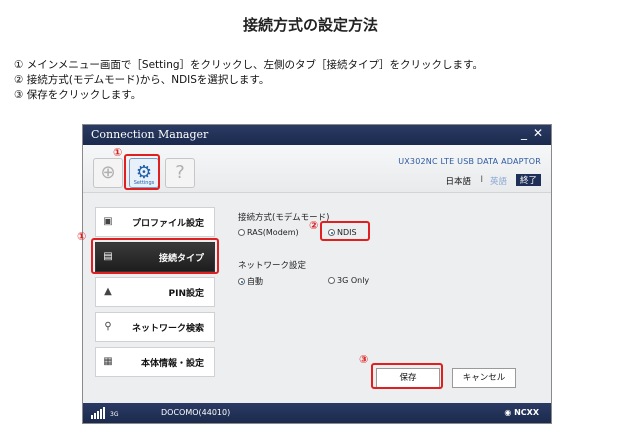 The width and height of the screenshot is (621, 434). I want to click on carrier-name: DOCOMO(44010), so click(196, 412).